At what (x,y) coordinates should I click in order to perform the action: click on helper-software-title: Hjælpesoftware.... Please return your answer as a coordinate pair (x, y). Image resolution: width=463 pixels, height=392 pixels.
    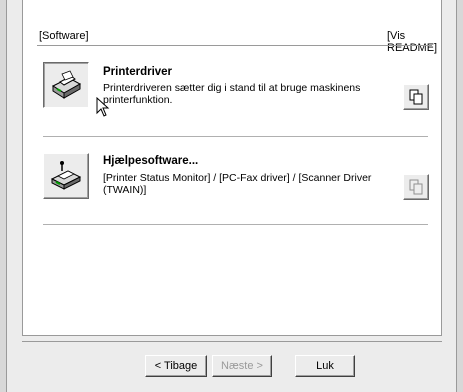
    Looking at the image, I should click on (151, 161).